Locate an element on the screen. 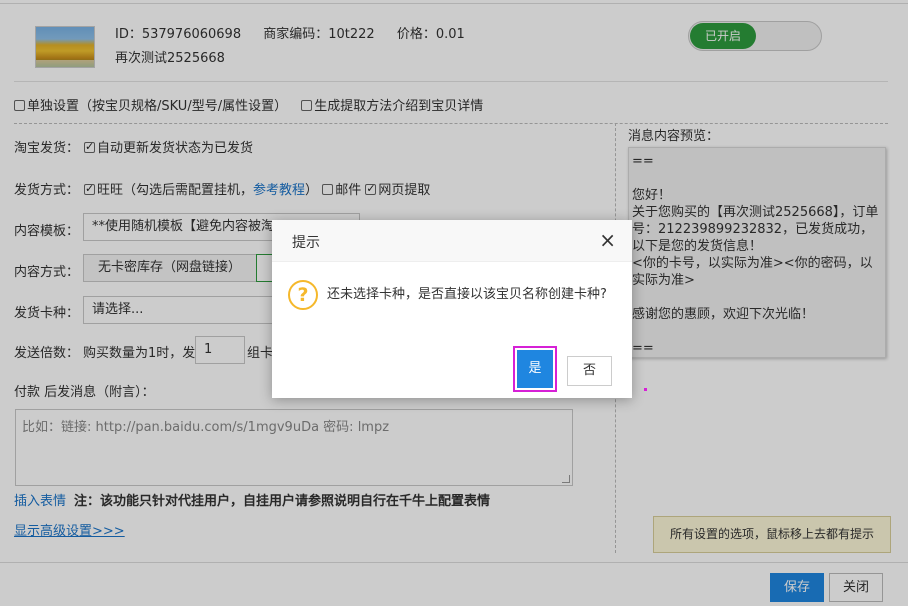  dialog-header: 提示 × is located at coordinates (452, 241).